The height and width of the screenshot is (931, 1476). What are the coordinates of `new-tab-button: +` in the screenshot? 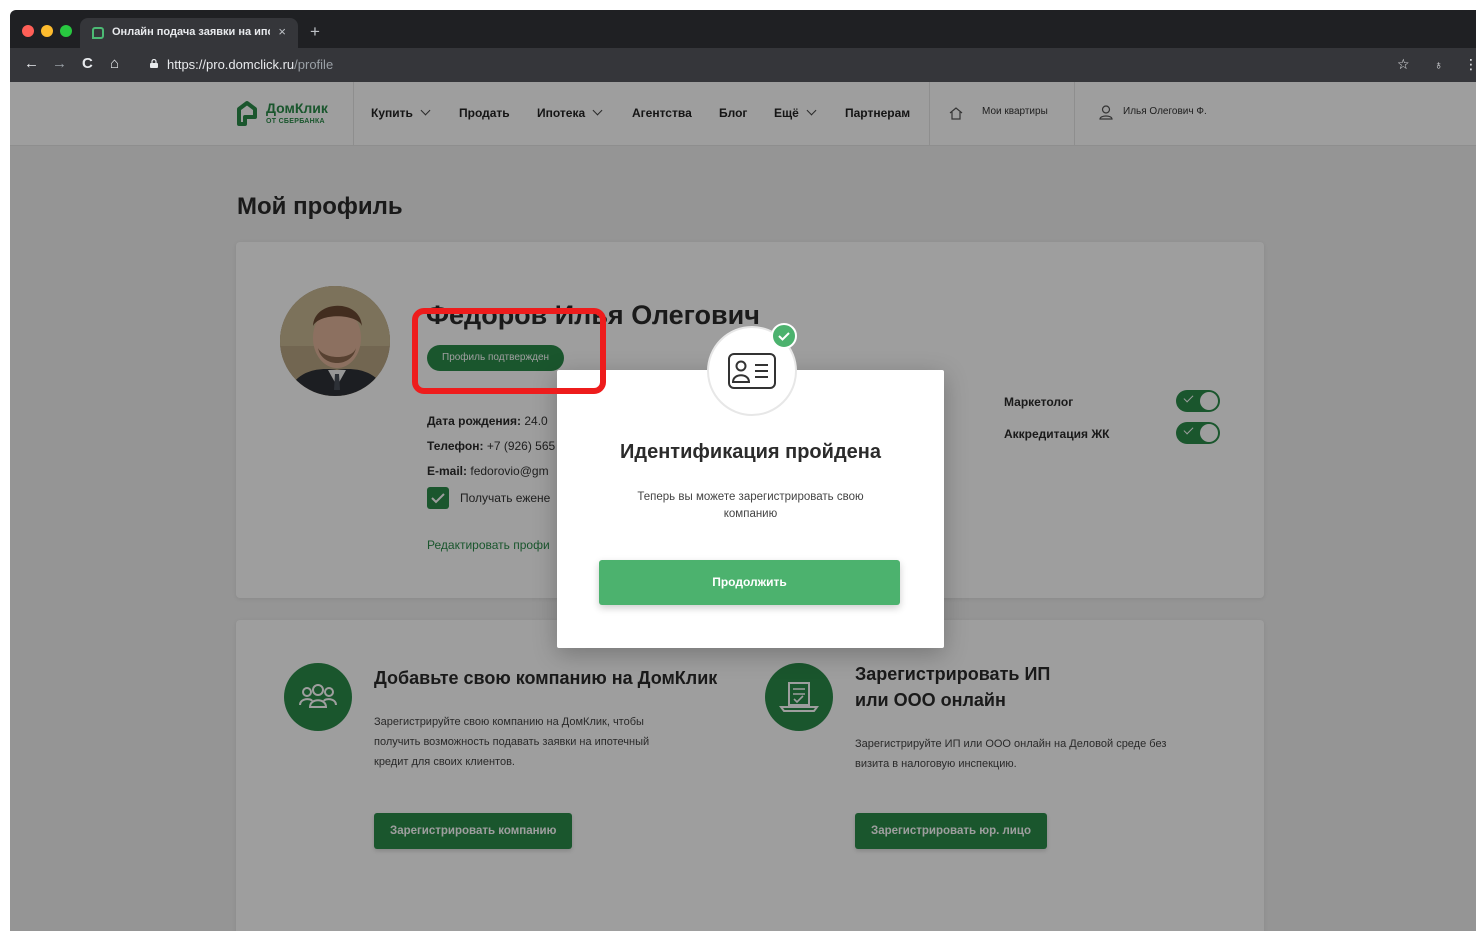 It's located at (315, 32).